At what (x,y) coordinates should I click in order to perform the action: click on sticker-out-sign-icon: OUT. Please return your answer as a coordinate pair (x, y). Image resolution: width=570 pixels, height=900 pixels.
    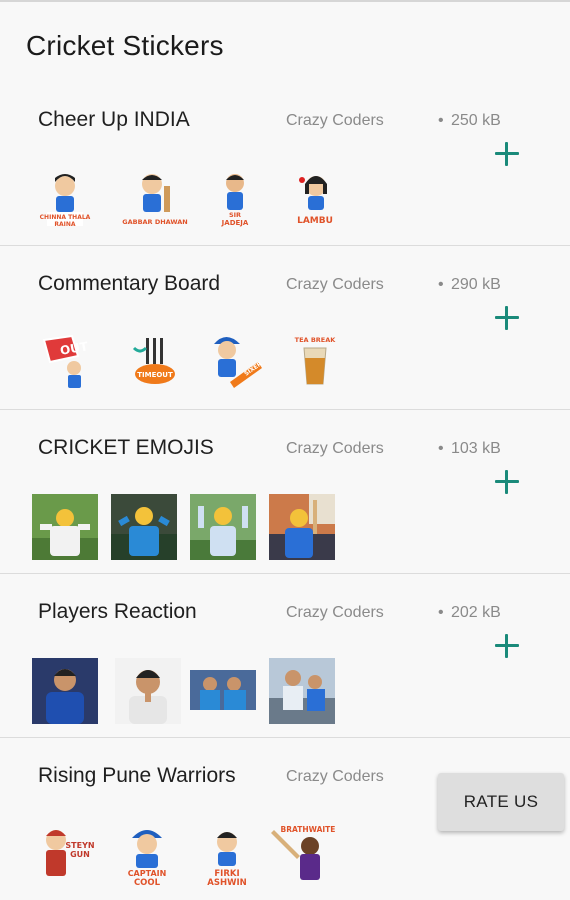
    Looking at the image, I should click on (71, 363).